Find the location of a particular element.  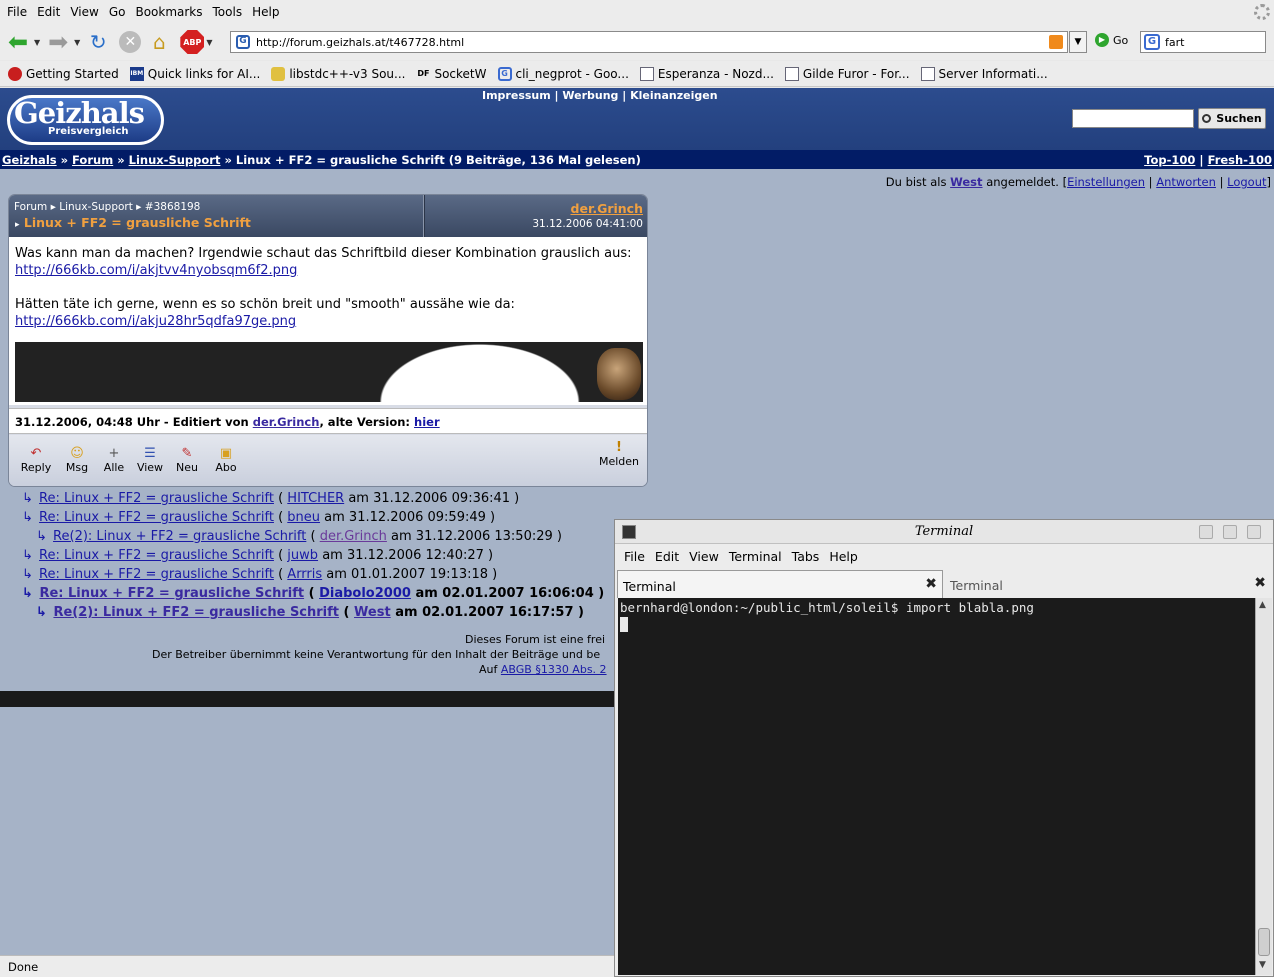

report-button: ! Melden is located at coordinates (619, 455).